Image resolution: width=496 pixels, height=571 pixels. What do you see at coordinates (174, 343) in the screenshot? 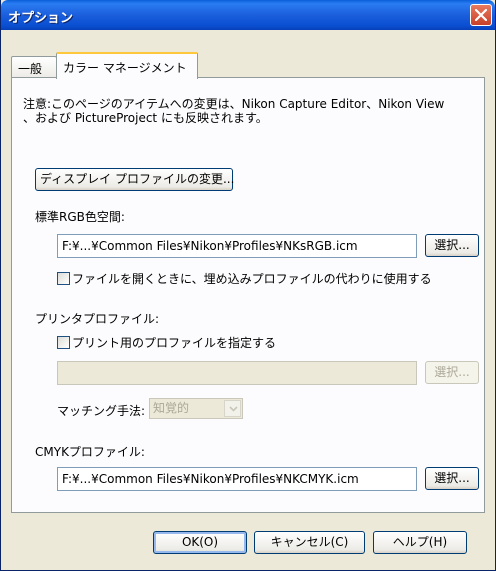
I see `printer-profile-checkbox-label: プリント用のプロファイルを指定する` at bounding box center [174, 343].